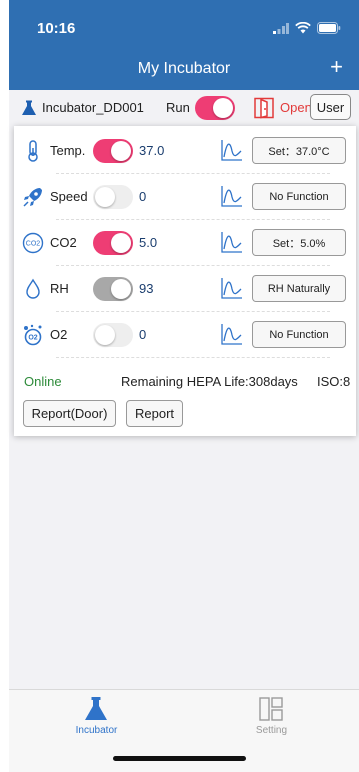  What do you see at coordinates (113, 335) in the screenshot?
I see `o2-toggle` at bounding box center [113, 335].